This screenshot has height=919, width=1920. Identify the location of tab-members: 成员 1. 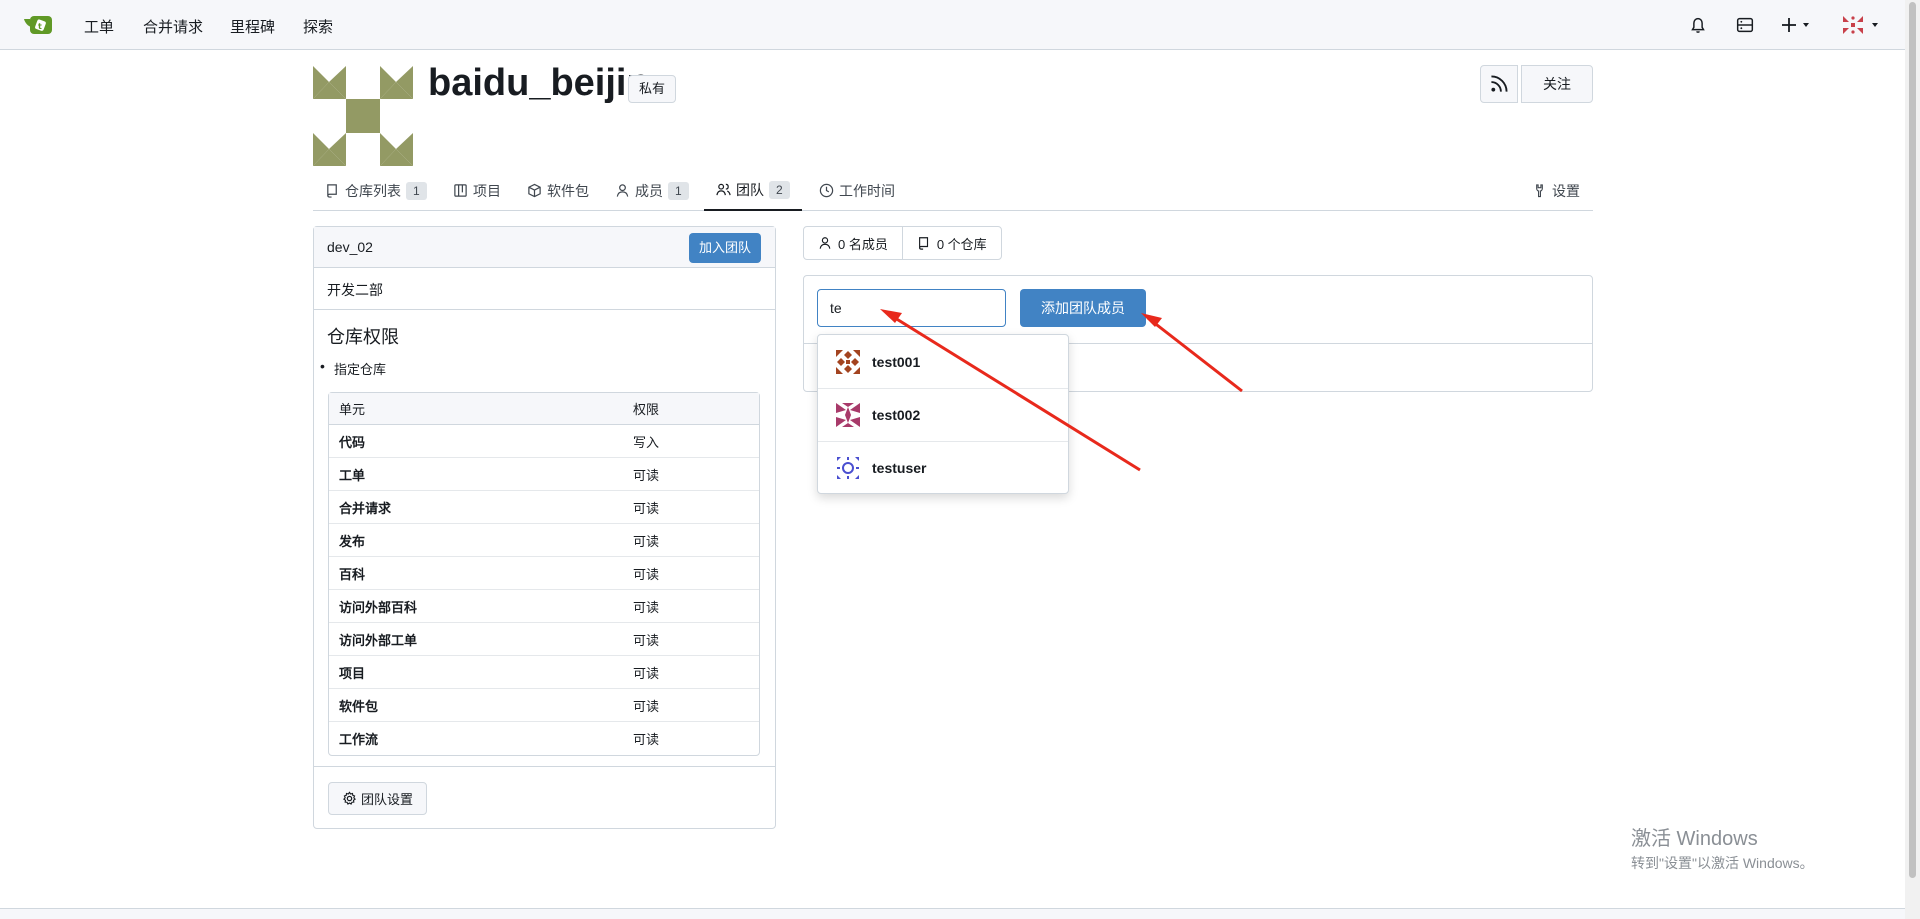
(652, 190).